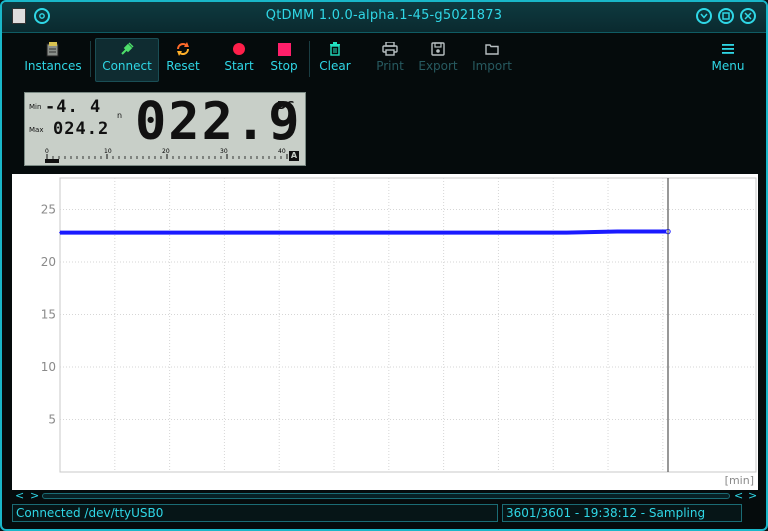 The height and width of the screenshot is (531, 768). What do you see at coordinates (728, 49) in the screenshot?
I see `hamburger-icon` at bounding box center [728, 49].